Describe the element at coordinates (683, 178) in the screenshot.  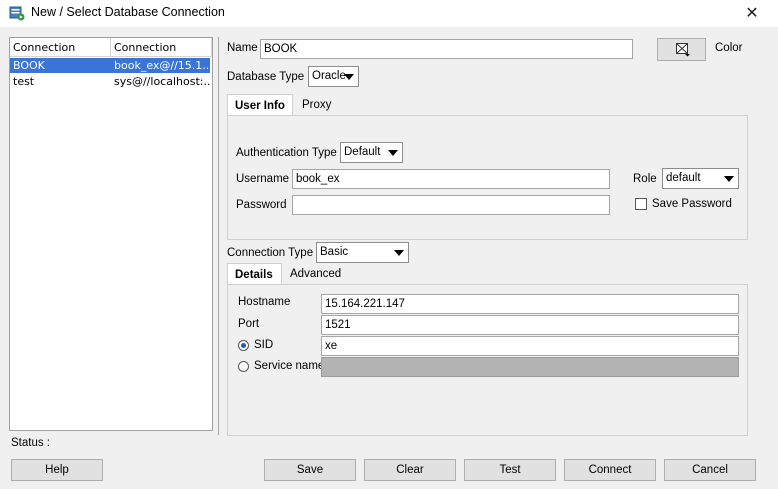
I see `role-value: default` at that location.